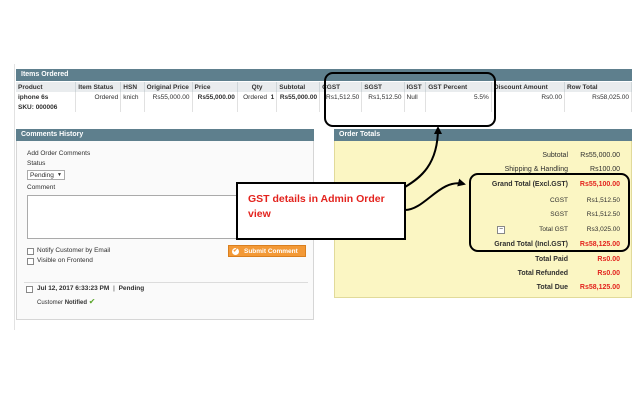 The image size is (641, 402). I want to click on annotation-text: GST details in Admin Order view, so click(316, 206).